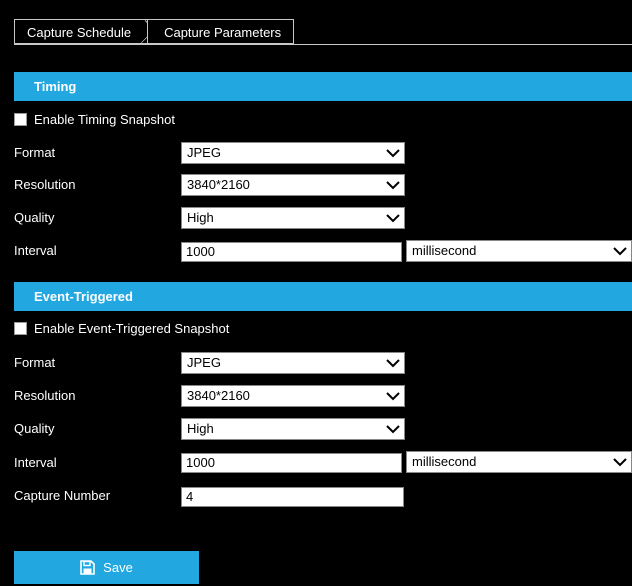  I want to click on timing-enable-label: Enable Timing Snapshot, so click(104, 119).